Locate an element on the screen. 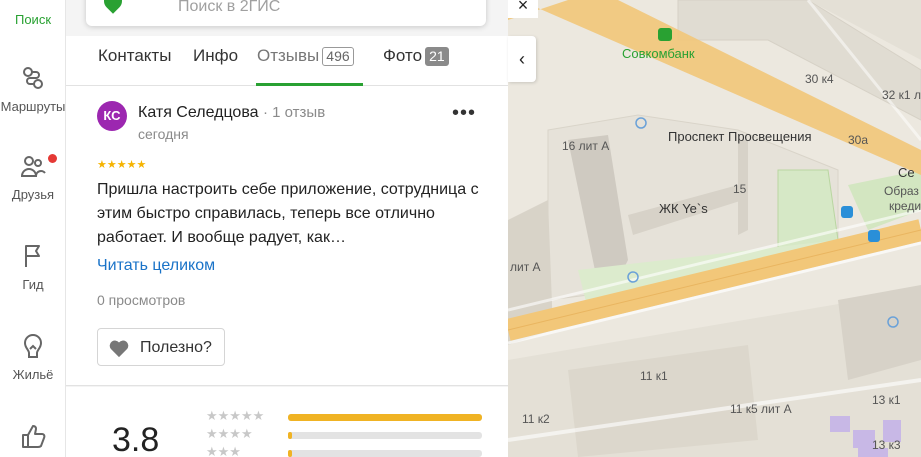  map-label: 11 к2 is located at coordinates (536, 419).